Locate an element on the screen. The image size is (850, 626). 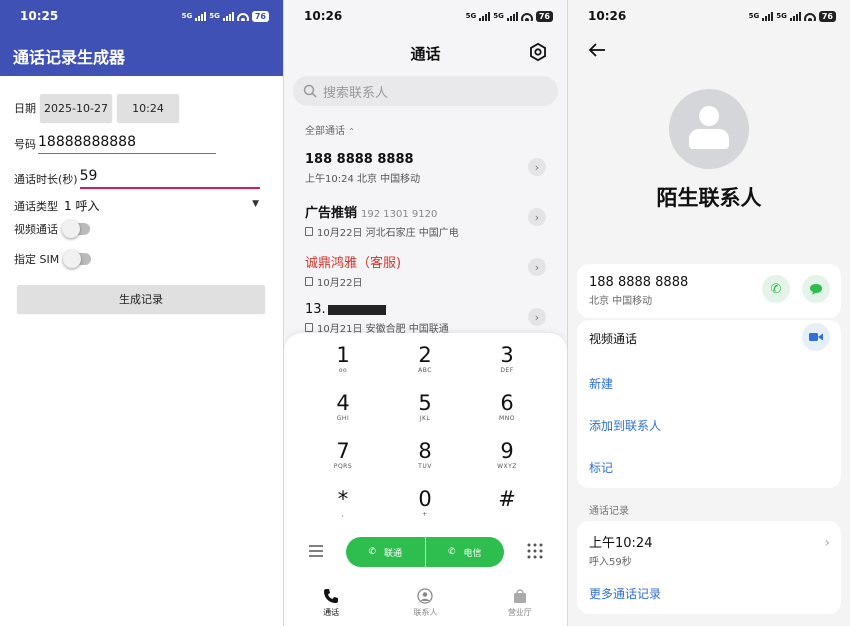
new-contact-link: 新建 is located at coordinates (601, 383).